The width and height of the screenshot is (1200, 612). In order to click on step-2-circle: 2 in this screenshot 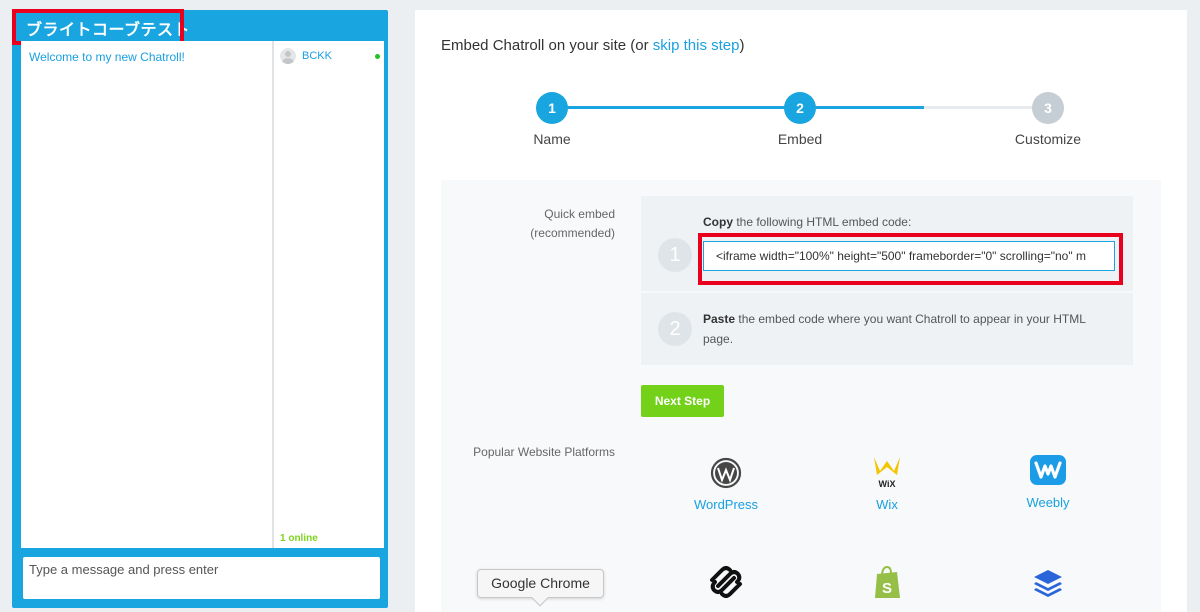, I will do `click(800, 108)`.